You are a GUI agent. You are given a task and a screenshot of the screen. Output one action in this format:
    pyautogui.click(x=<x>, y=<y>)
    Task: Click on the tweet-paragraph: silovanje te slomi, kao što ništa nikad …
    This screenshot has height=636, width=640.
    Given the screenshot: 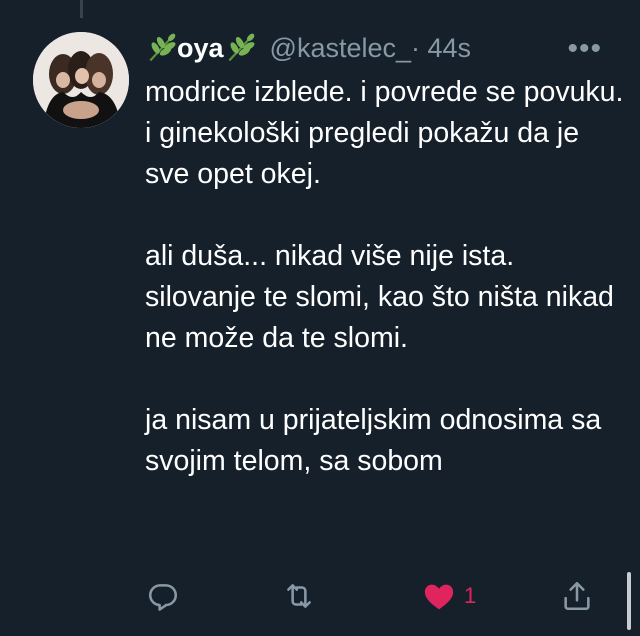 What is the action you would take?
    pyautogui.click(x=379, y=317)
    